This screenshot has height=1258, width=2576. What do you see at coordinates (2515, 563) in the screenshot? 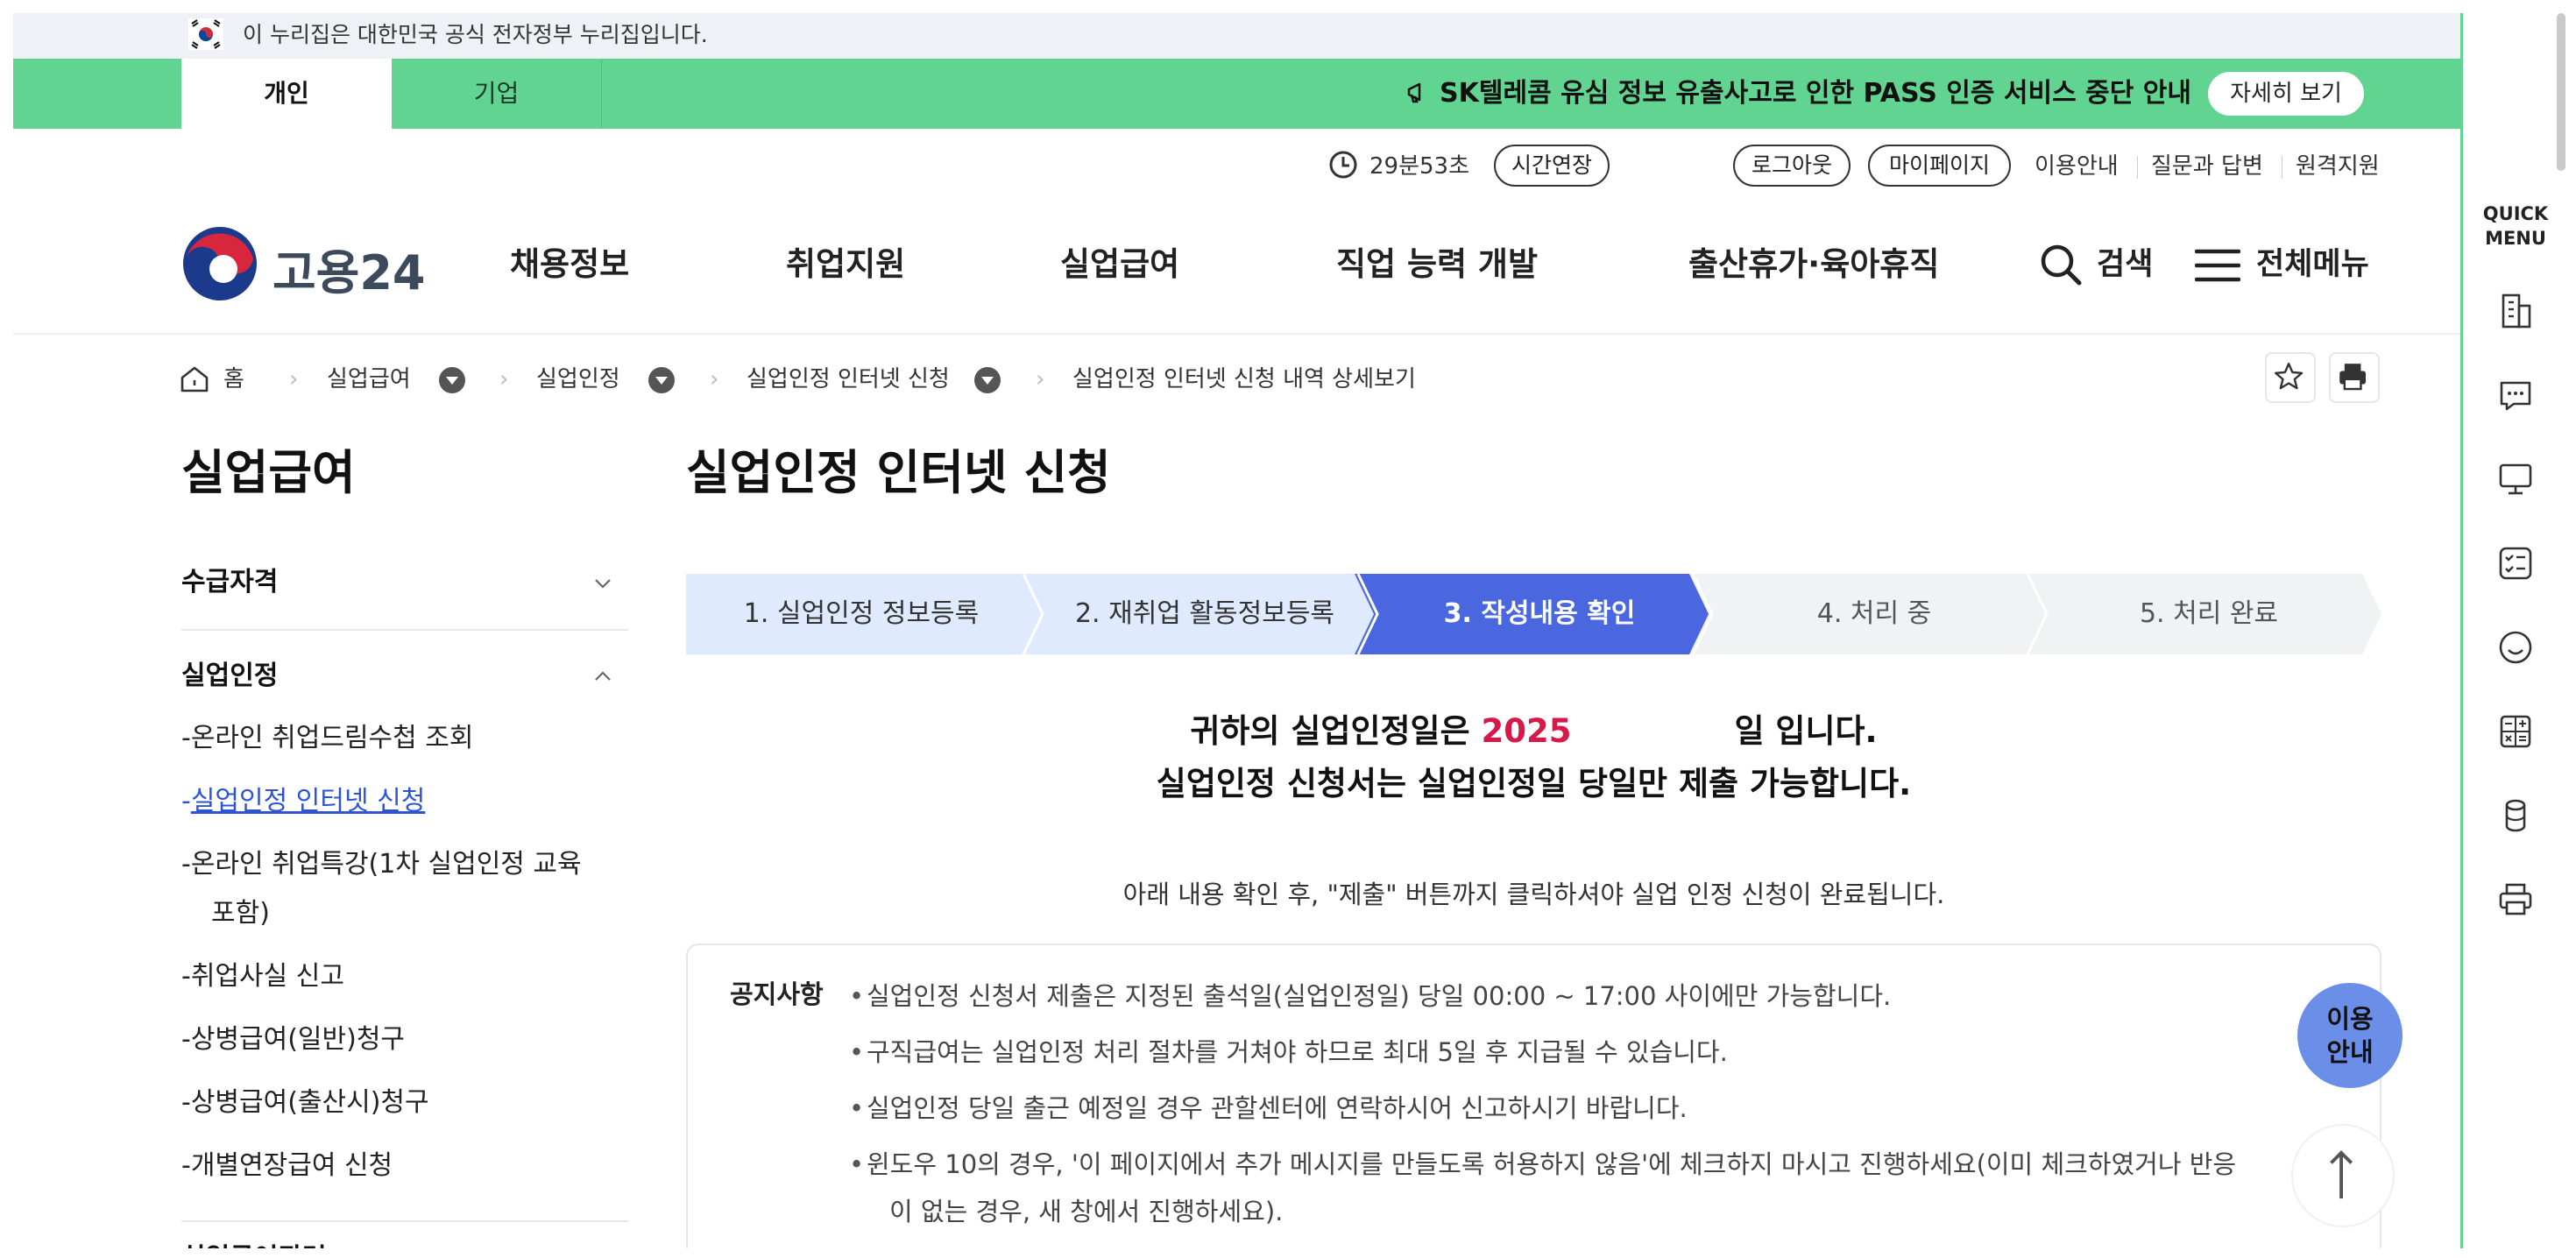
I see `checklist-icon` at bounding box center [2515, 563].